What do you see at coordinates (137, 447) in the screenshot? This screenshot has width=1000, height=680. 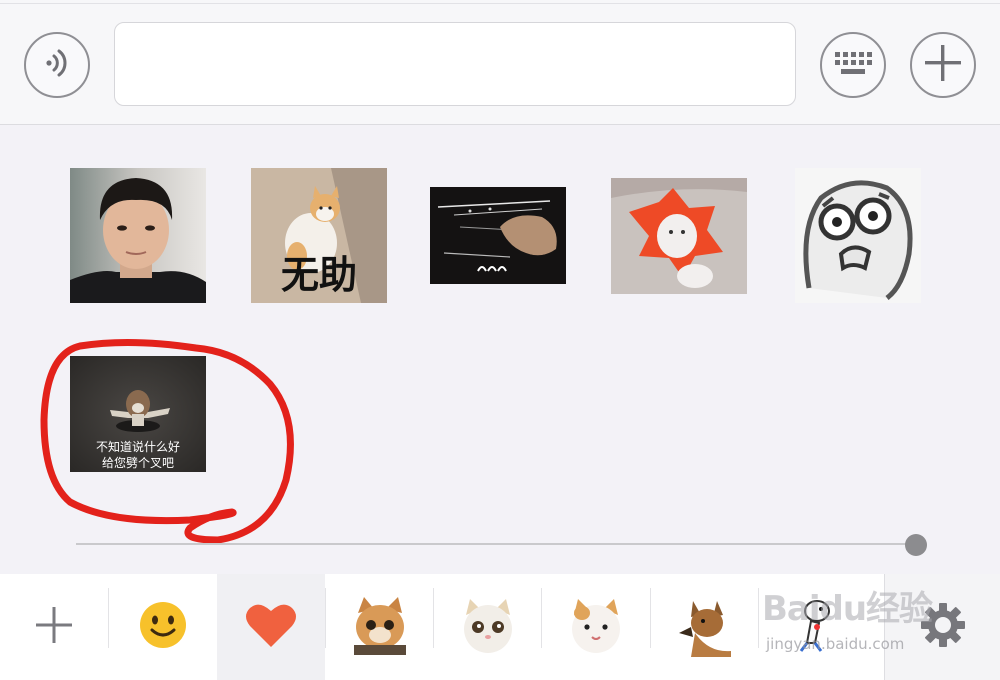 I see `sticker-caption-line1: 不知道说什么好` at bounding box center [137, 447].